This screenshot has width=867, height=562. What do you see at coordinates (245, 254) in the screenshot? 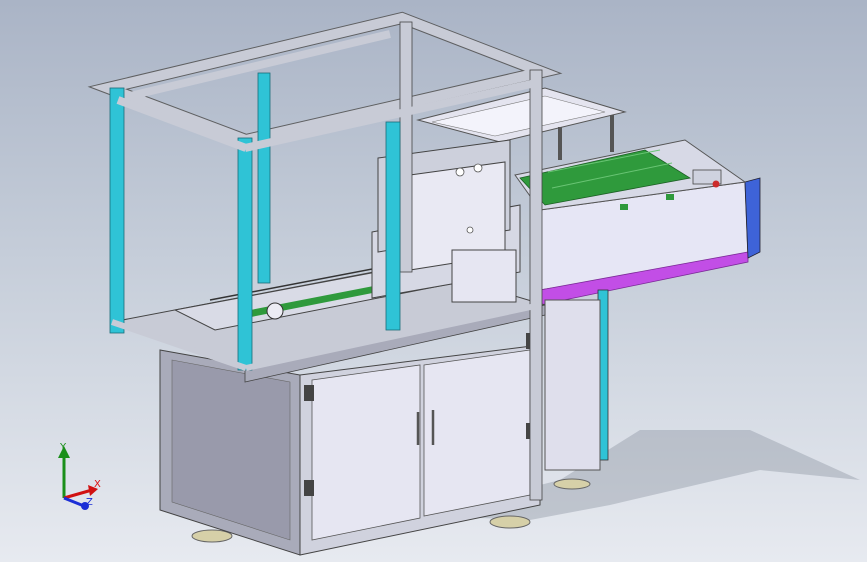
I see `post-front-center` at bounding box center [245, 254].